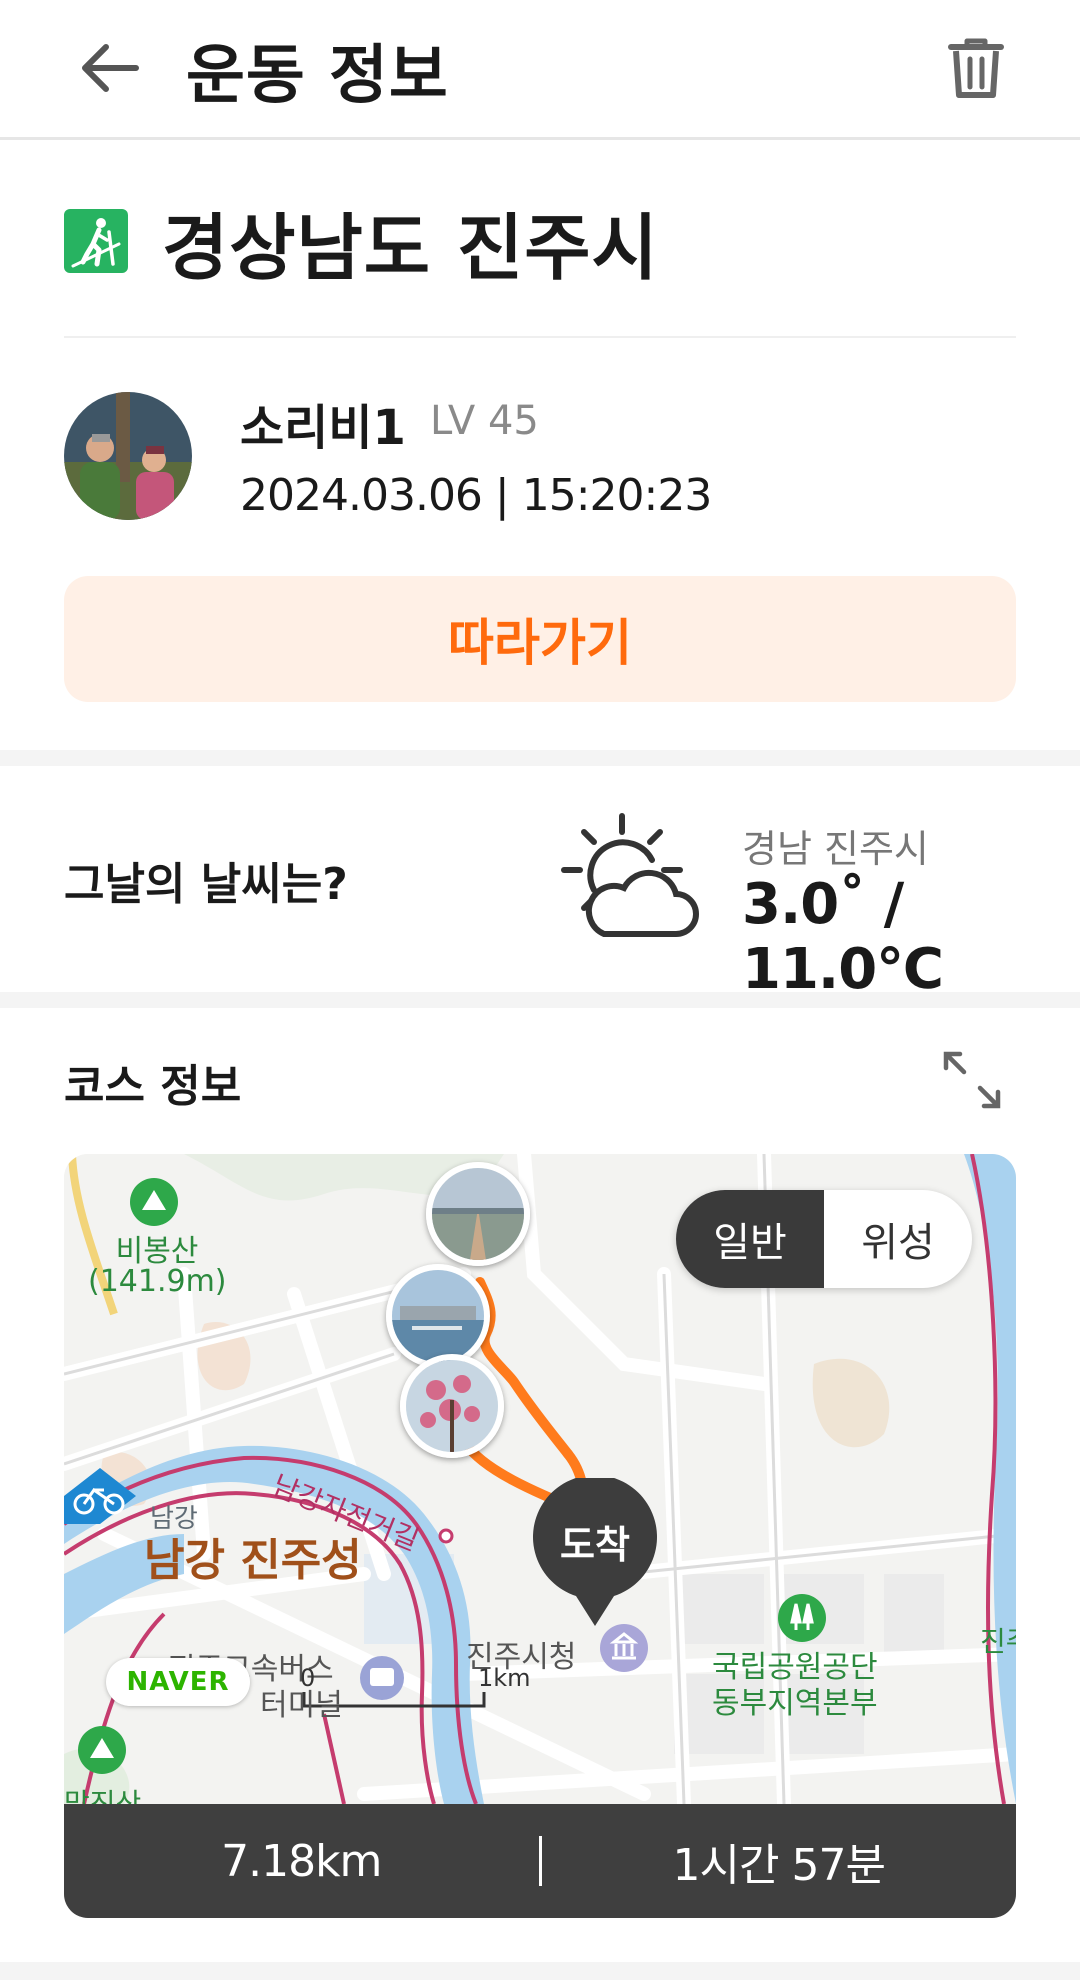 This screenshot has height=1980, width=1080. Describe the element at coordinates (540, 639) in the screenshot. I see `follow-button: 따라가기` at that location.